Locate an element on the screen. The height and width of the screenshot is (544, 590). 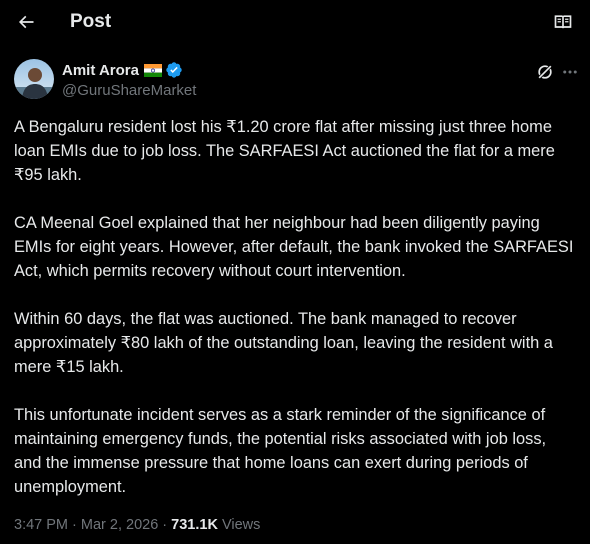
back-button is located at coordinates (26, 22).